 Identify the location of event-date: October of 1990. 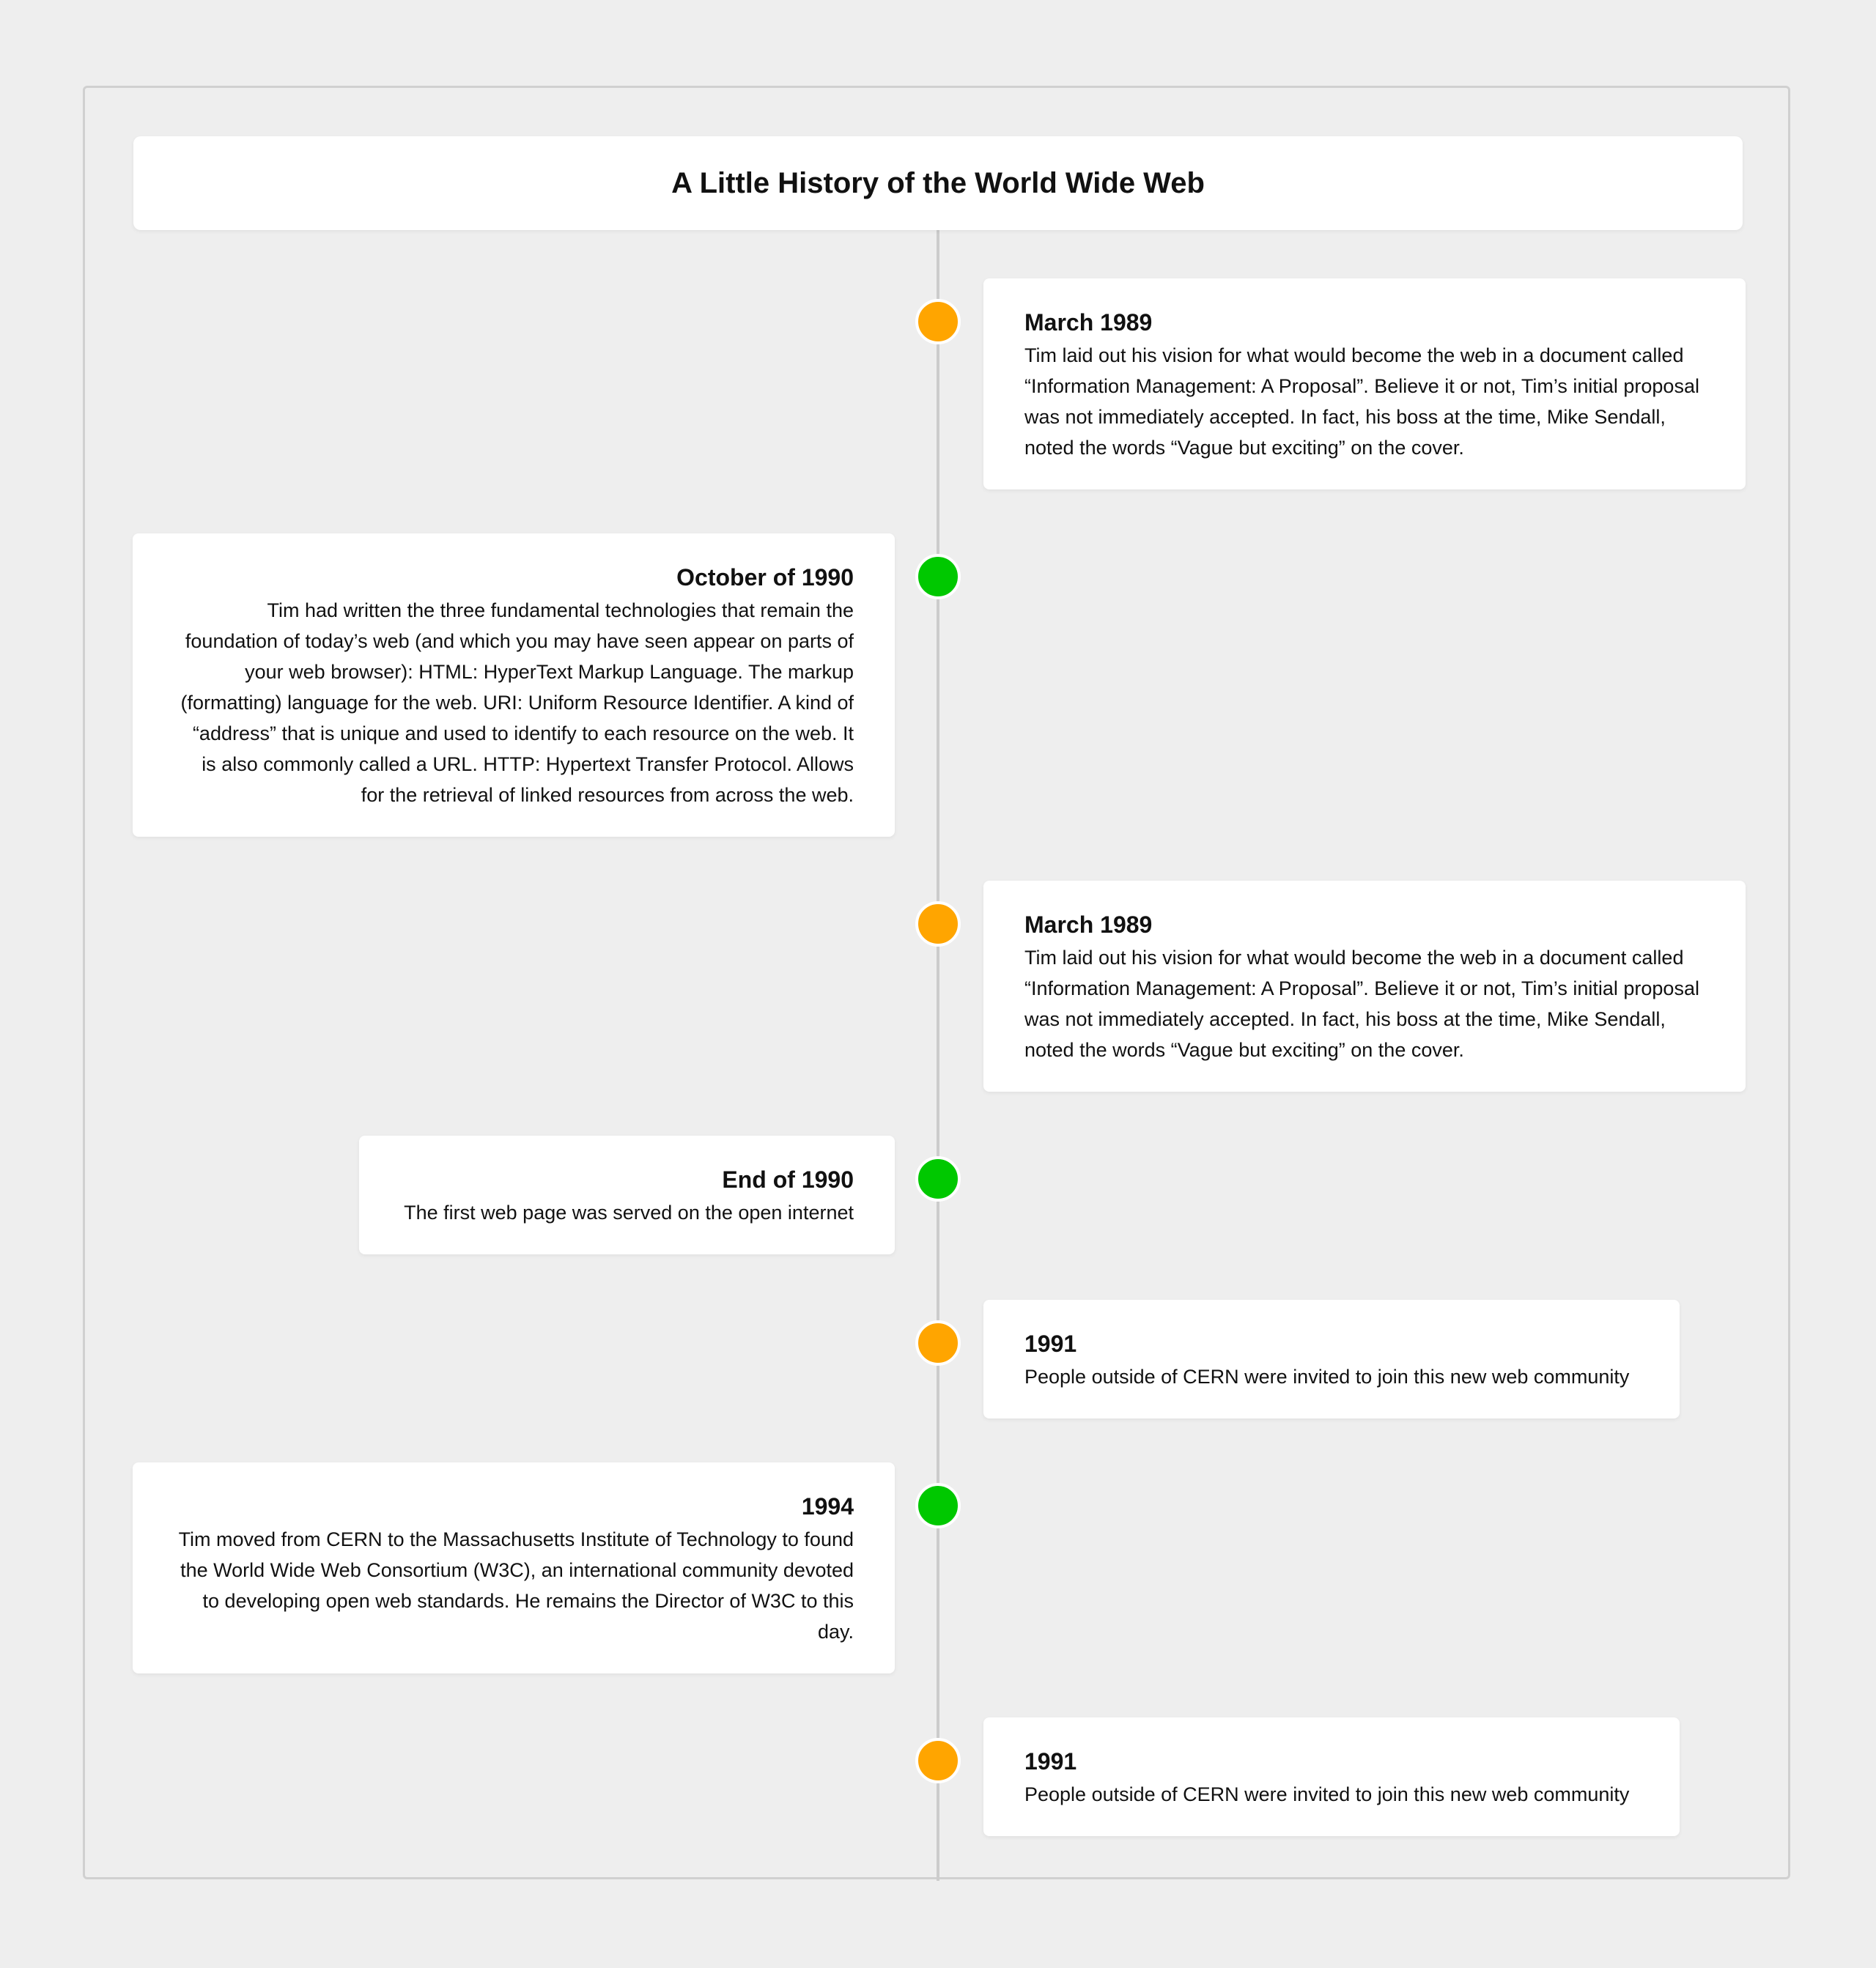
(765, 577).